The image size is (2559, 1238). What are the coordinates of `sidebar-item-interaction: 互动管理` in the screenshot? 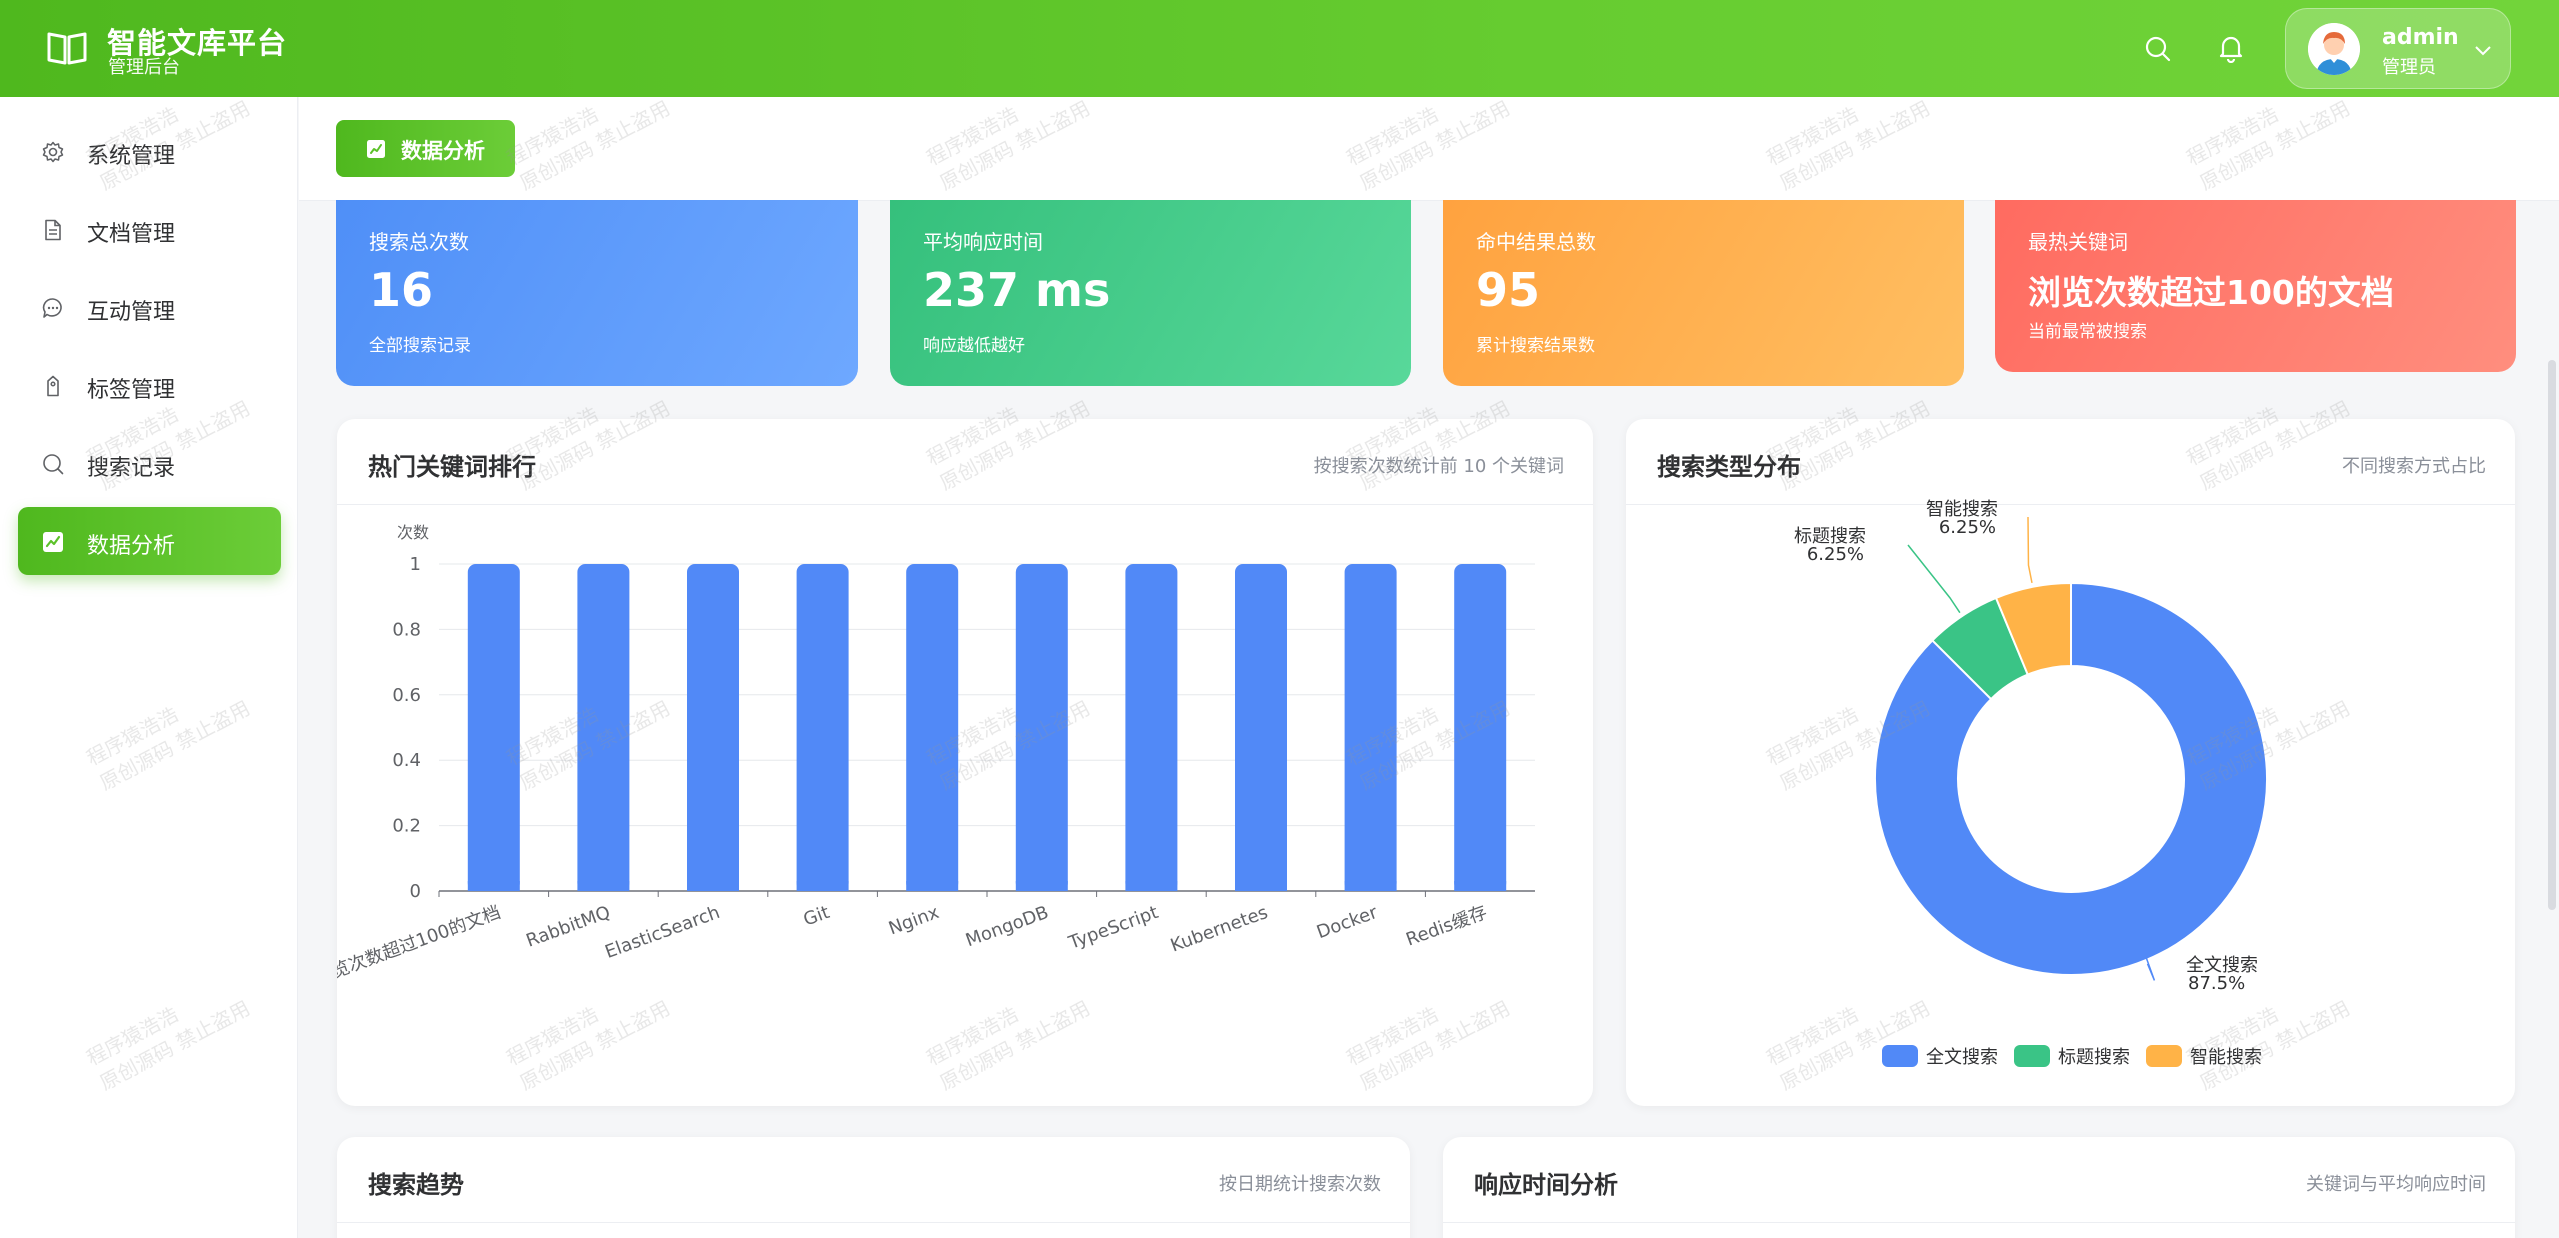 It's located at (149, 307).